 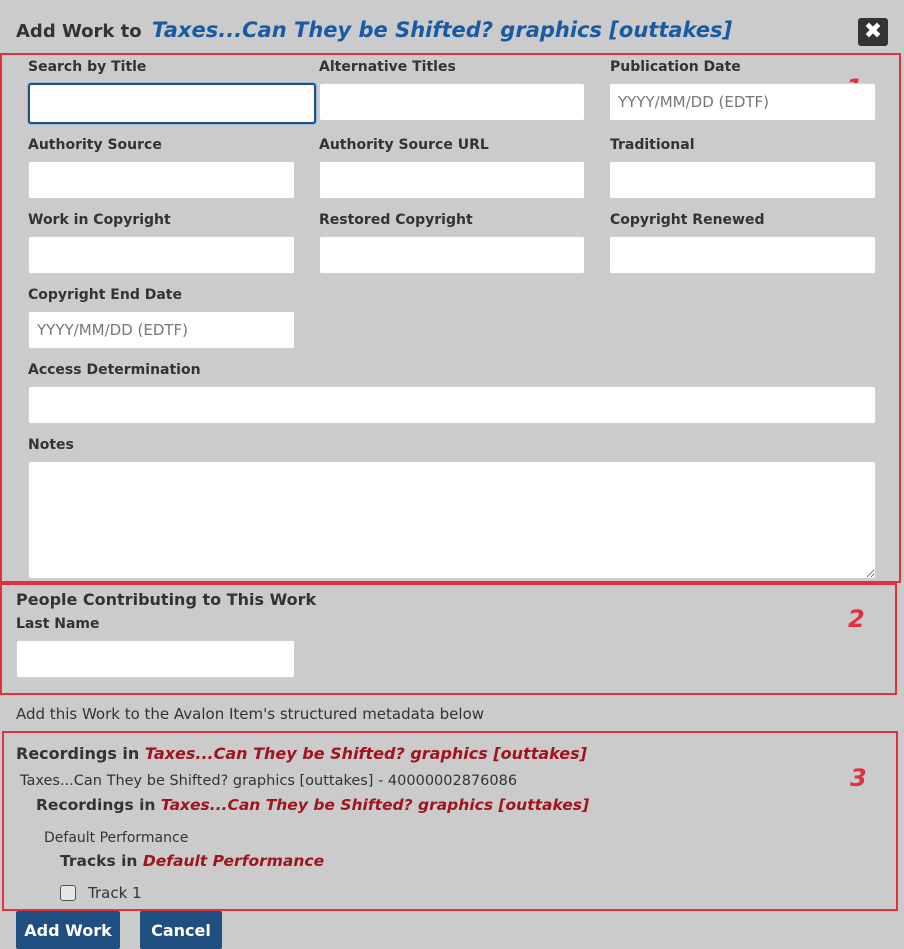 I want to click on track-label: Track 1, so click(x=115, y=893).